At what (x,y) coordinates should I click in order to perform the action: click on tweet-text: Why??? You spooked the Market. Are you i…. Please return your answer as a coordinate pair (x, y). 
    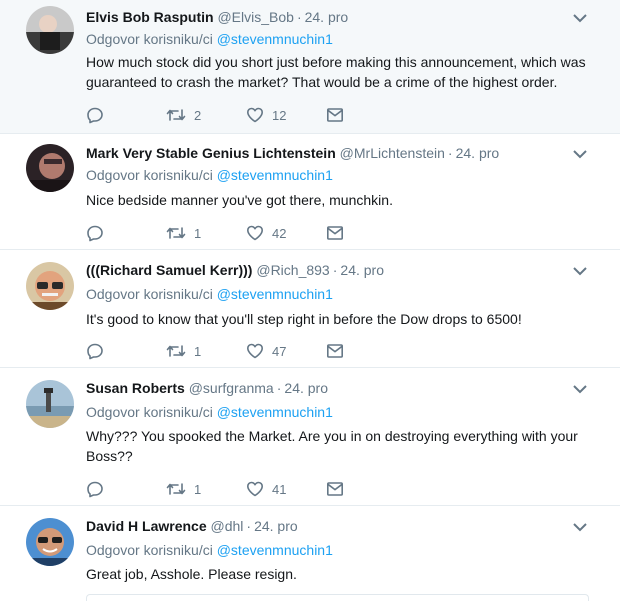
    Looking at the image, I should click on (332, 446).